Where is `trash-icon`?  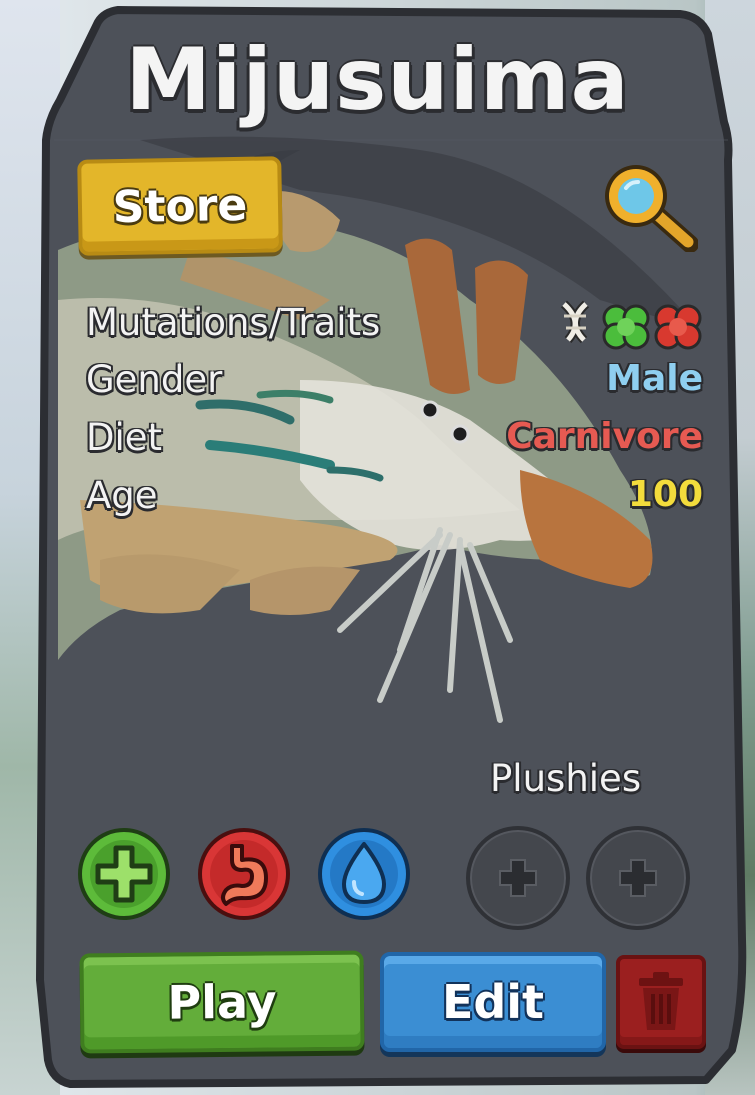
trash-icon is located at coordinates (661, 1001).